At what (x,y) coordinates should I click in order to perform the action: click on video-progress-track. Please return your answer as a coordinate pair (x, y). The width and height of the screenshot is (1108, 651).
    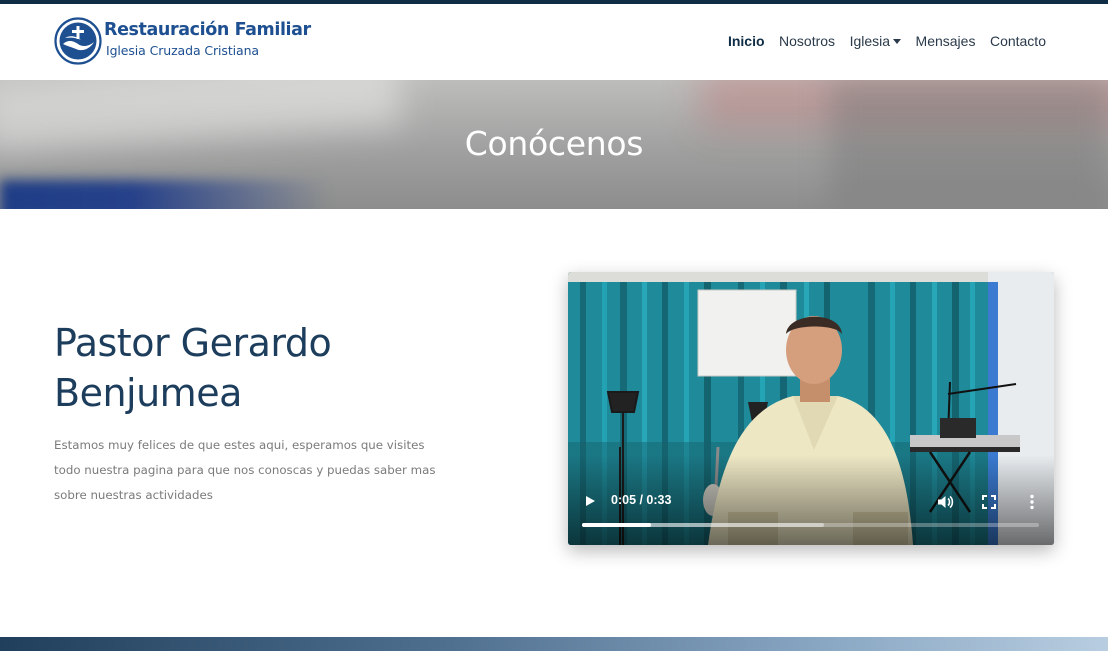
    Looking at the image, I should click on (810, 525).